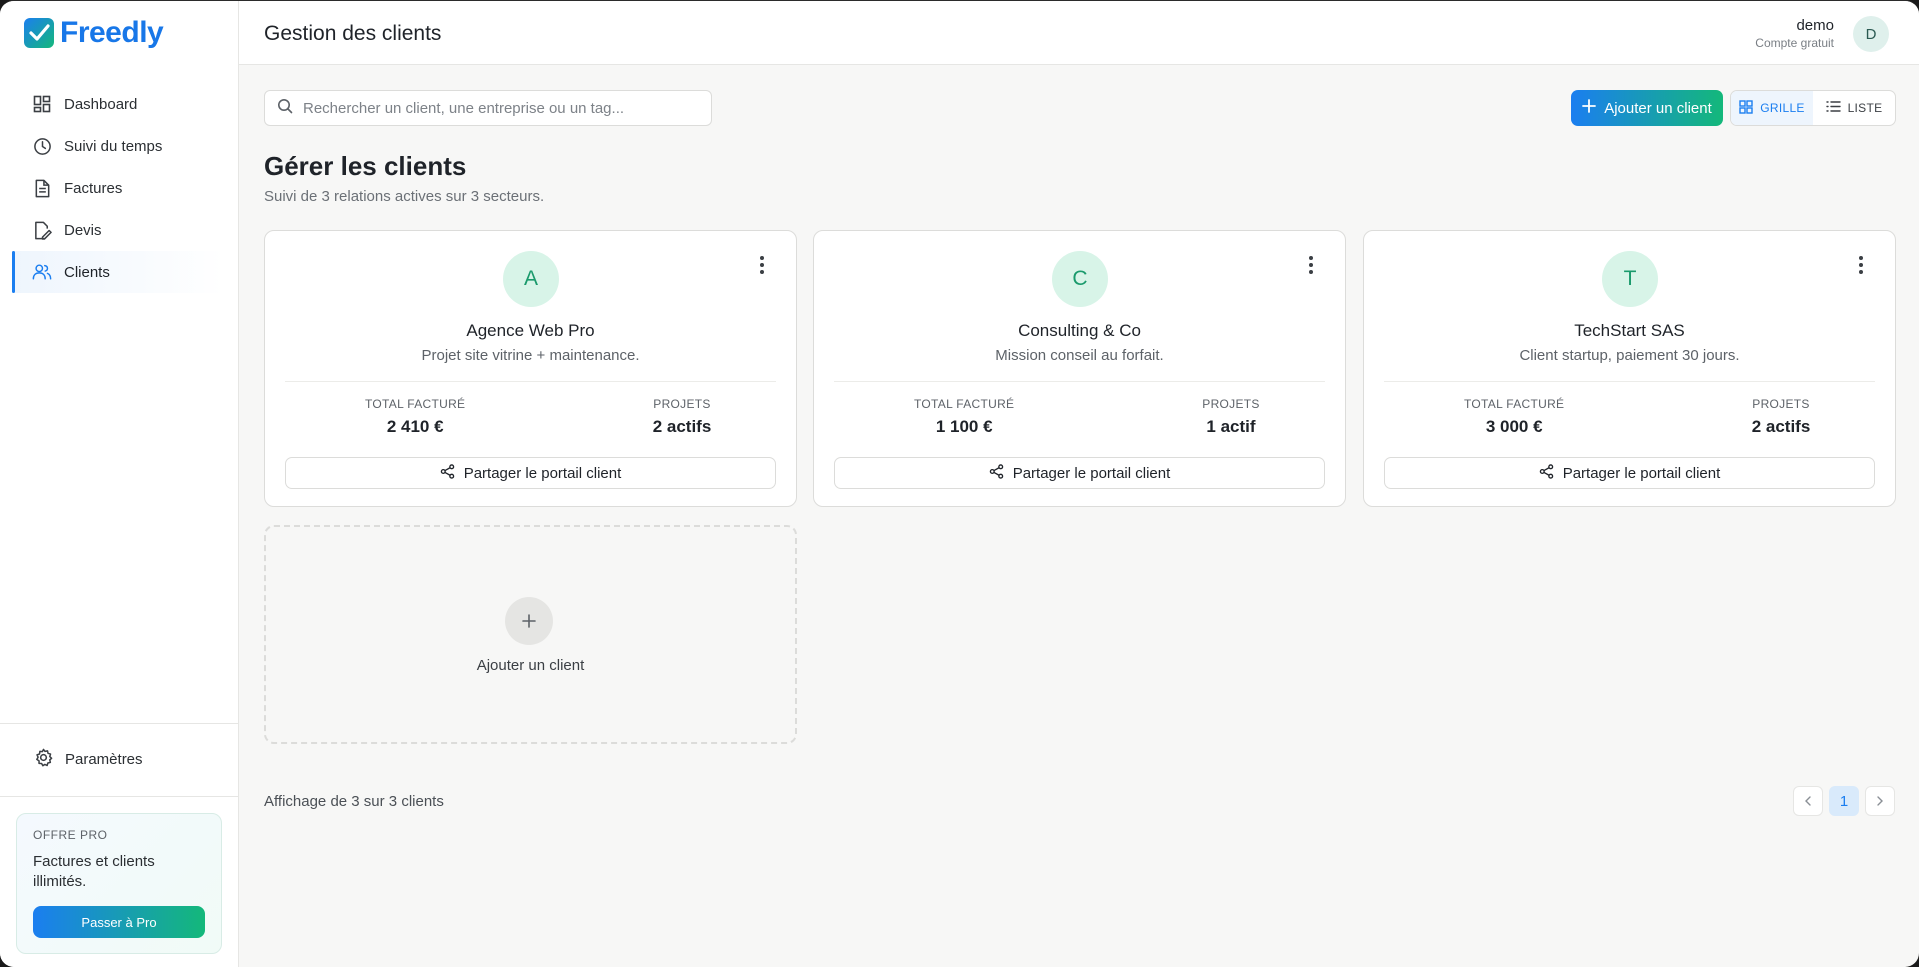 This screenshot has height=967, width=1919. I want to click on page-number-button: 1, so click(1844, 801).